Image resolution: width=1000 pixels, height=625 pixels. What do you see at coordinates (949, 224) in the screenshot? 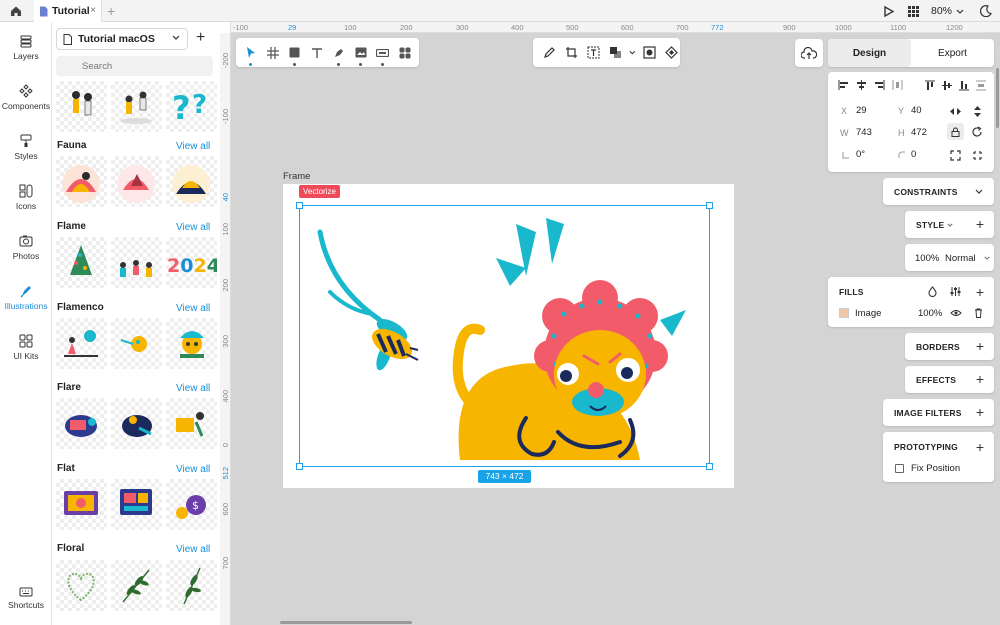
I see `style-section: STYLE +` at bounding box center [949, 224].